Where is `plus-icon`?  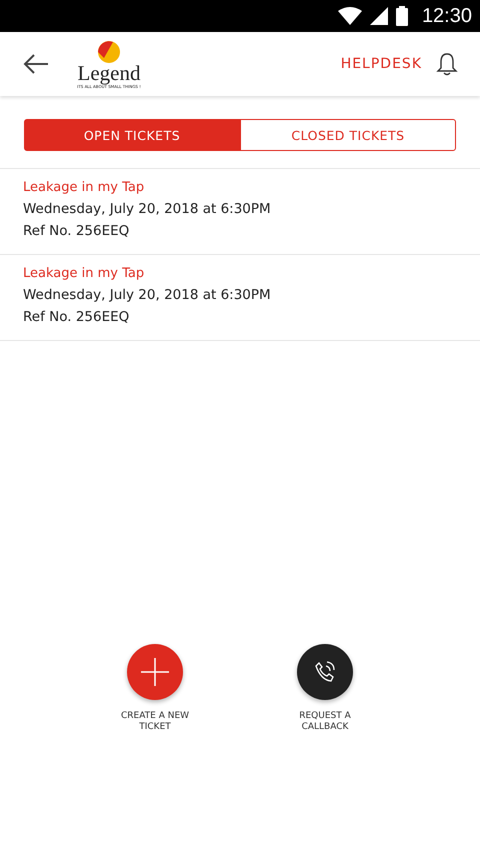 plus-icon is located at coordinates (155, 672).